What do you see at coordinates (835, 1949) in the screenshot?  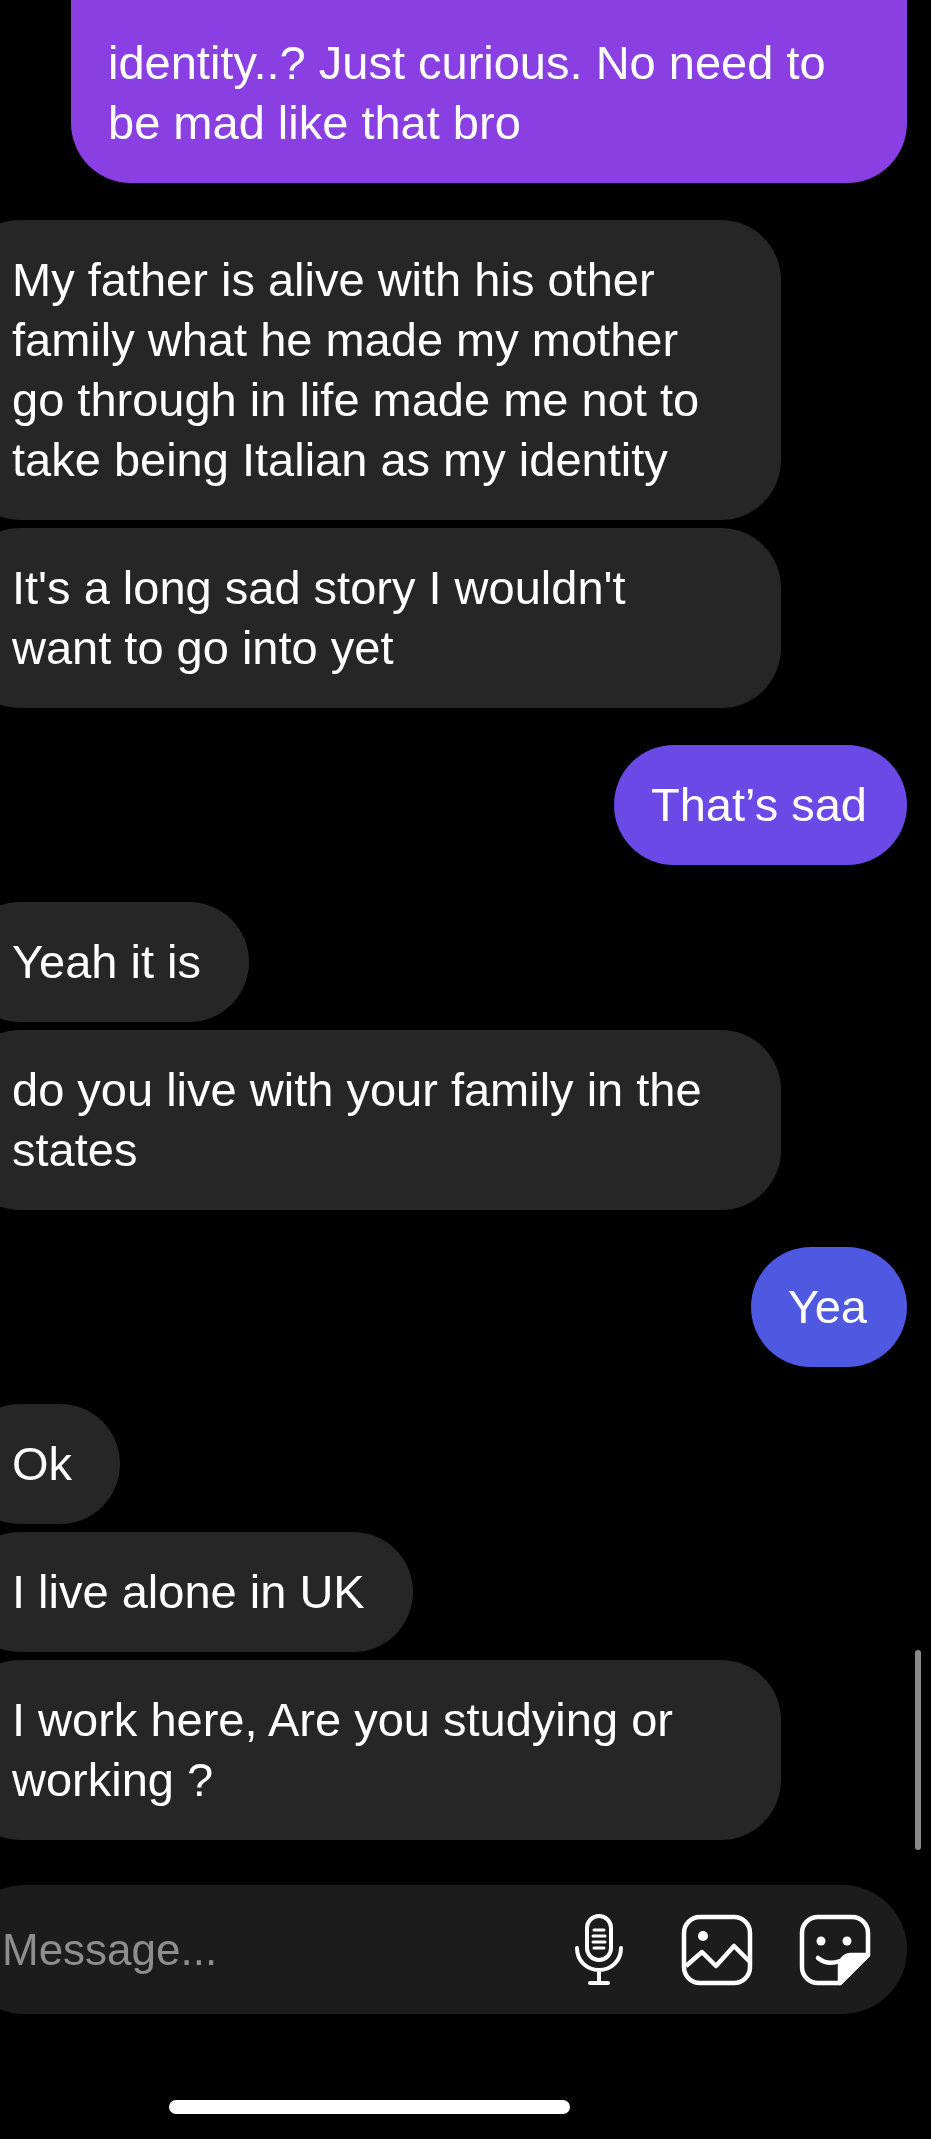 I see `sticker-icon` at bounding box center [835, 1949].